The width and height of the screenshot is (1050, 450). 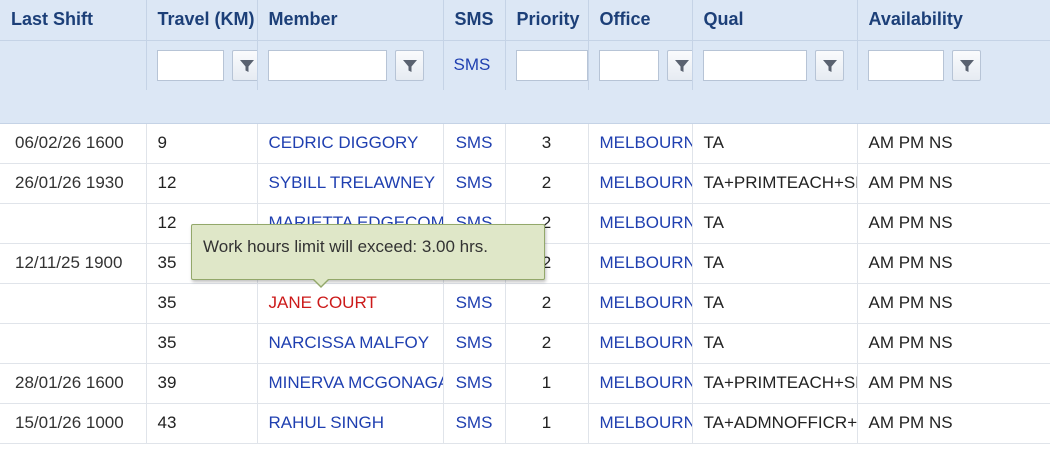 What do you see at coordinates (350, 423) in the screenshot?
I see `cell-member: RAHUL SINGH` at bounding box center [350, 423].